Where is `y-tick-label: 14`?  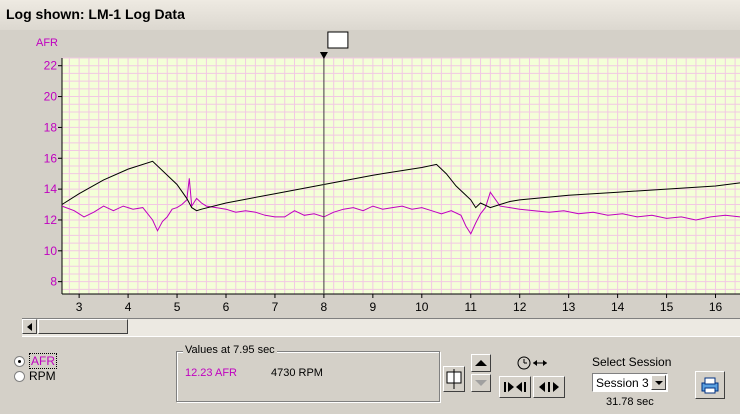
y-tick-label: 14 is located at coordinates (51, 189).